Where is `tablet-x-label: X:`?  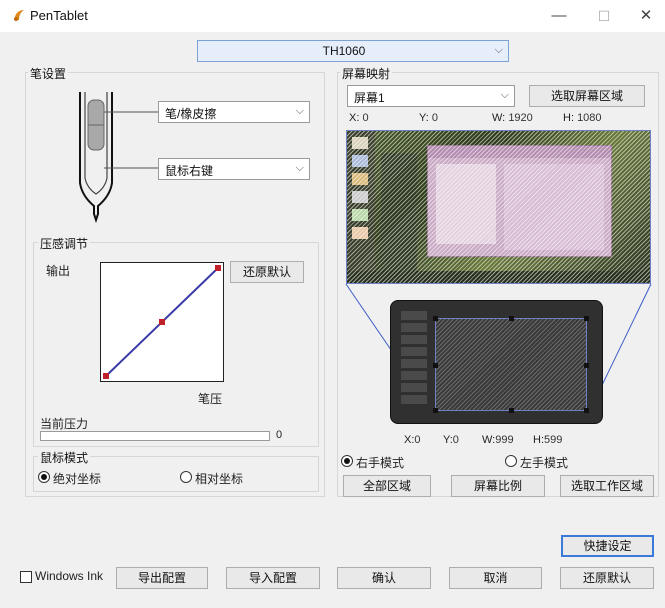
tablet-x-label: X: is located at coordinates (409, 440).